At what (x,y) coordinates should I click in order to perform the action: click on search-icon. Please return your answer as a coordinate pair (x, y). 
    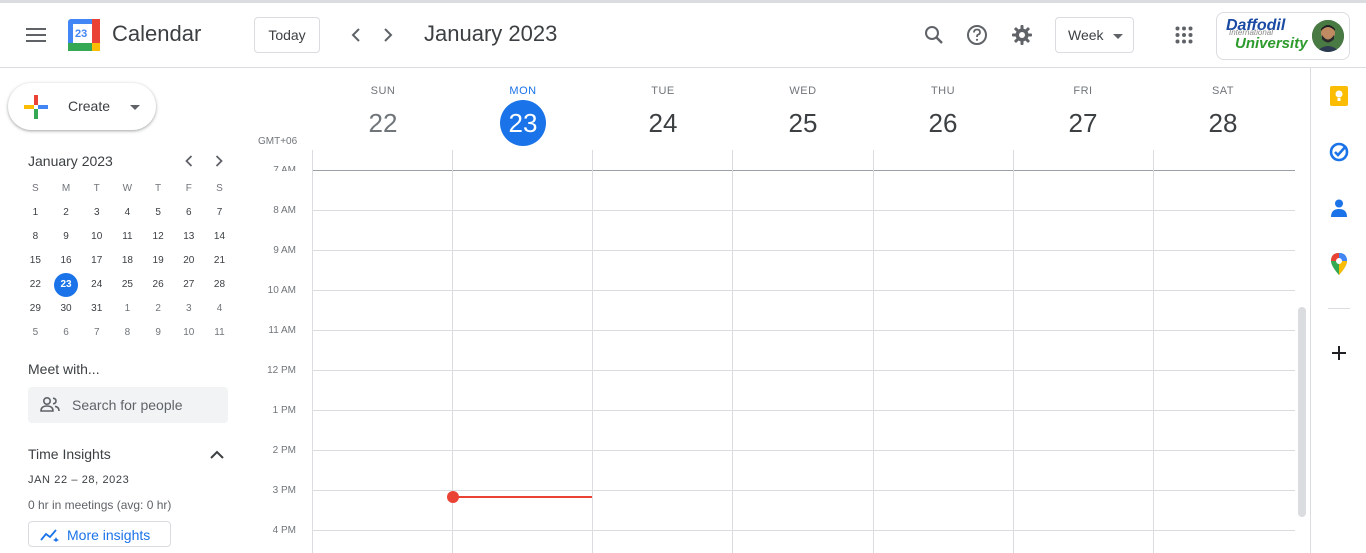
    Looking at the image, I should click on (934, 35).